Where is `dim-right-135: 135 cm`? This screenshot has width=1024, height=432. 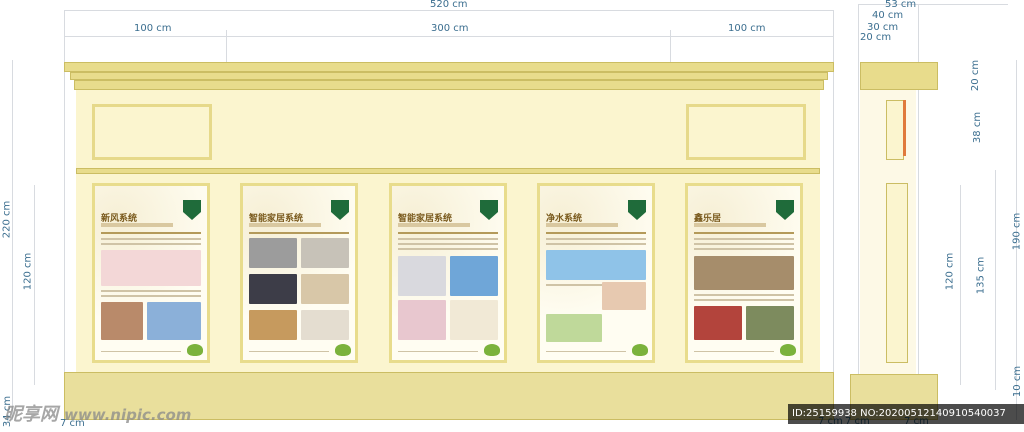 dim-right-135: 135 cm is located at coordinates (981, 275).